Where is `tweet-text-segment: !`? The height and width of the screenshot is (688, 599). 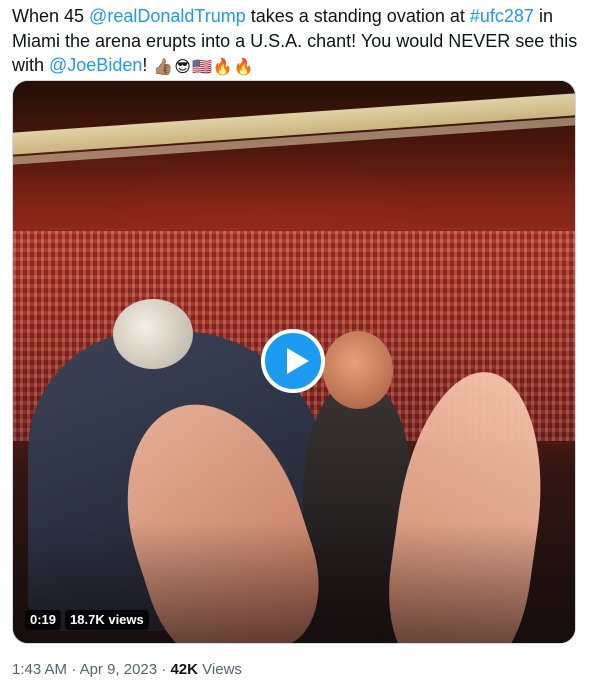 tweet-text-segment: ! is located at coordinates (147, 65).